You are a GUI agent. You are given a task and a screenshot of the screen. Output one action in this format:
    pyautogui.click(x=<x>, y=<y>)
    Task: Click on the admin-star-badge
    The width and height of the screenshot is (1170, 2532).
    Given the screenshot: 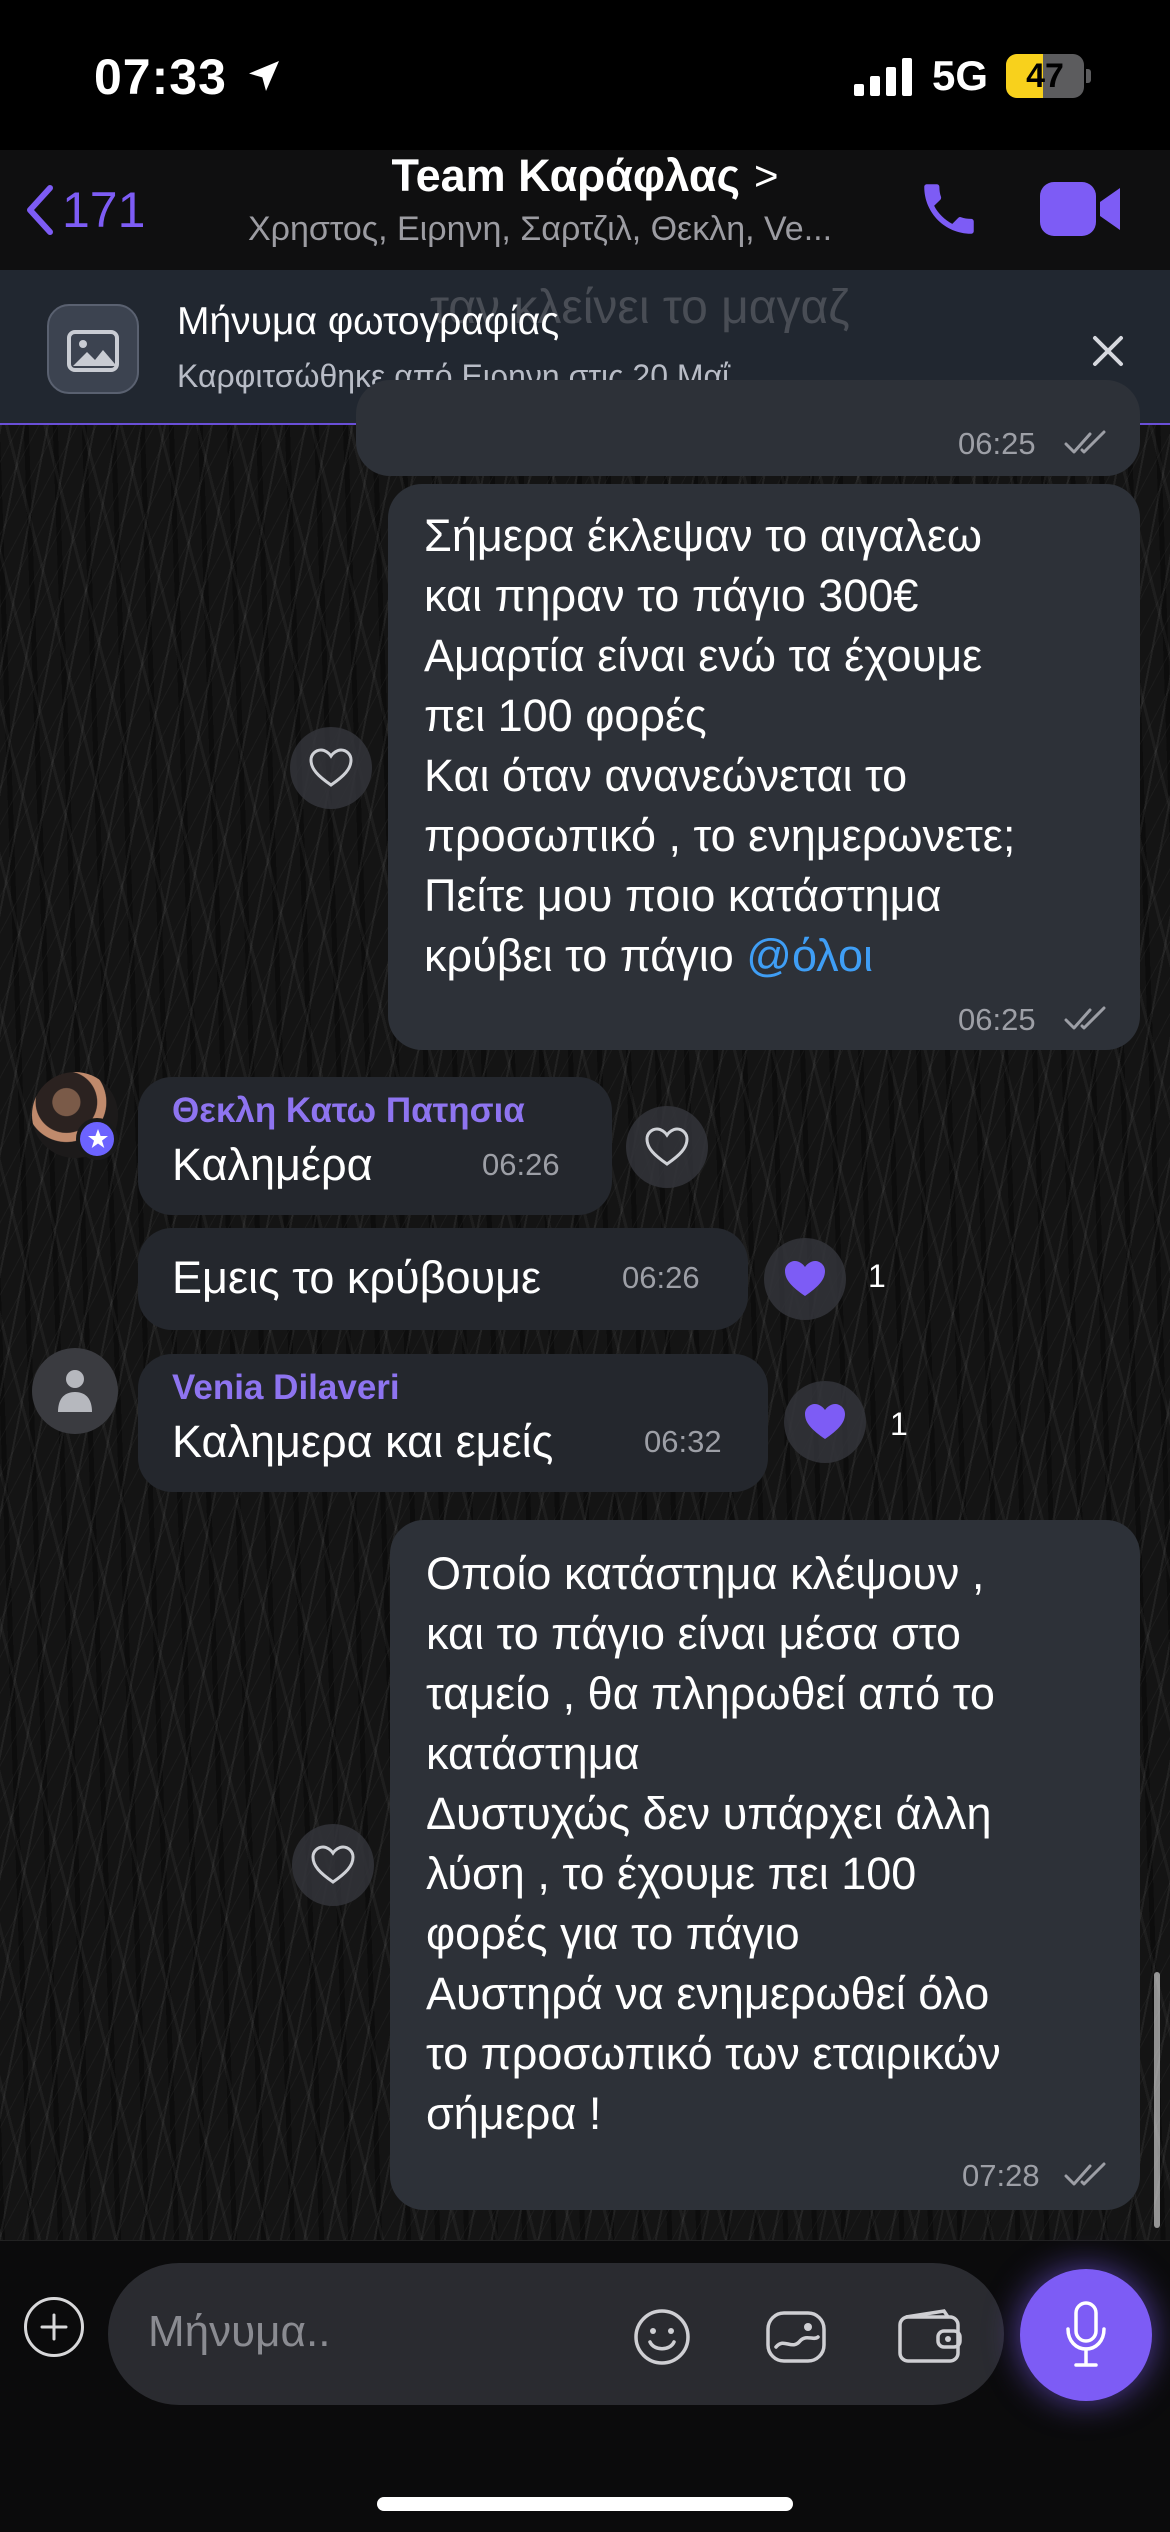 What is the action you would take?
    pyautogui.click(x=97, y=1139)
    